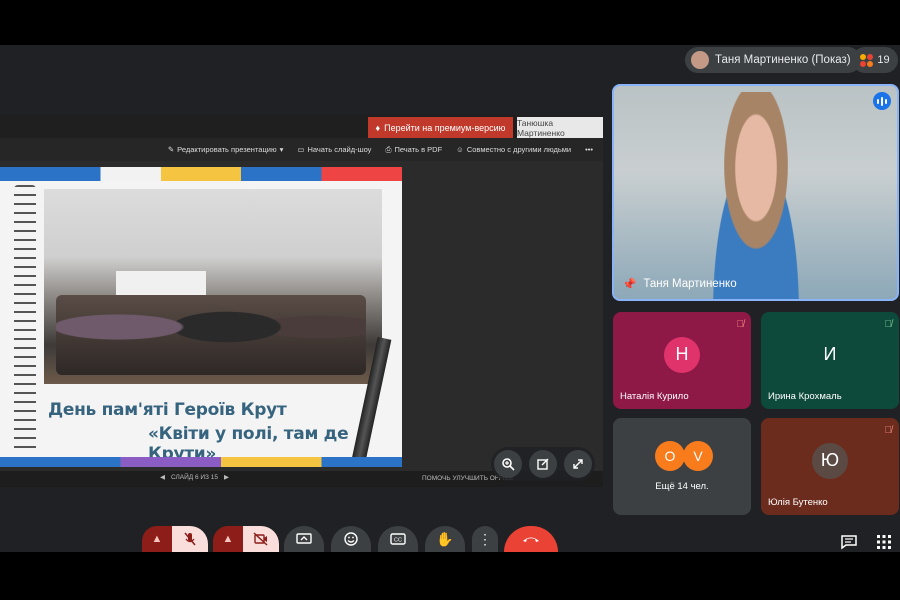  I want to click on chat-button, so click(849, 544).